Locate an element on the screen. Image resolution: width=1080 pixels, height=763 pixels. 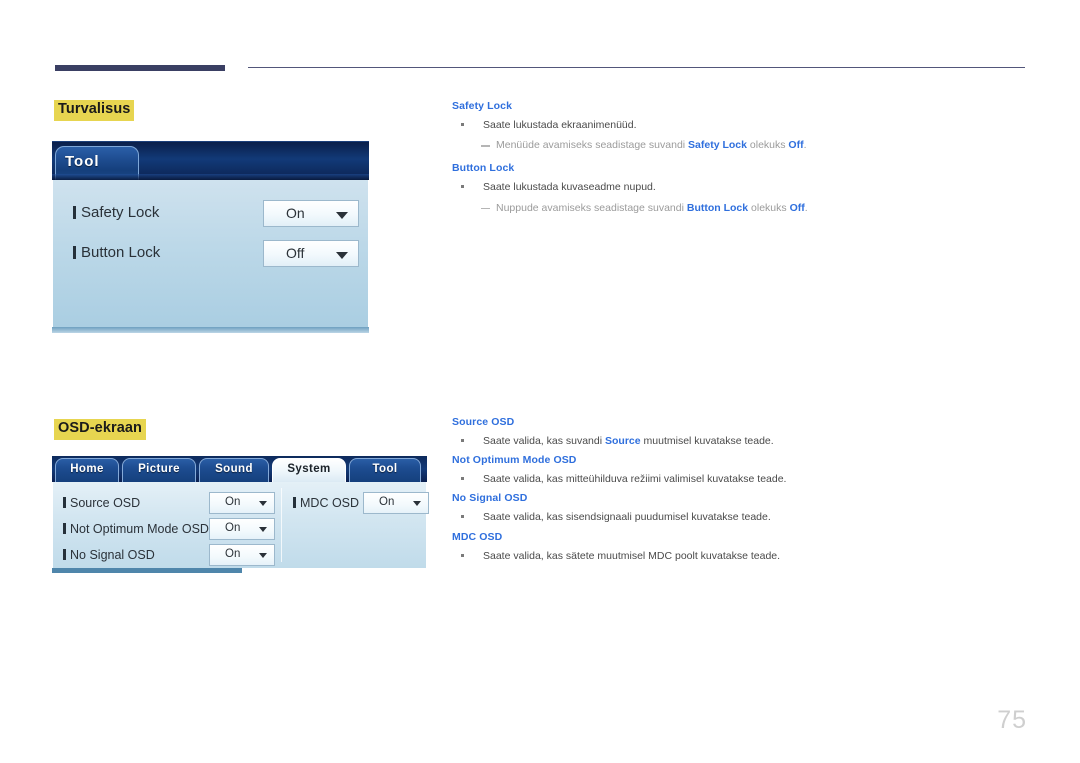
tab-sound: Sound is located at coordinates (234, 470).